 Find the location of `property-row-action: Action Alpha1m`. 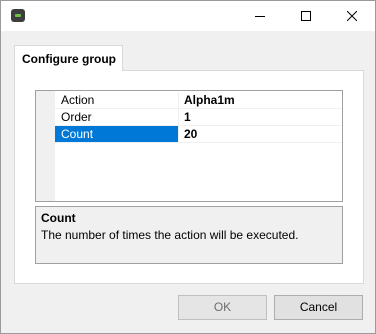

property-row-action: Action Alpha1m is located at coordinates (198, 100).